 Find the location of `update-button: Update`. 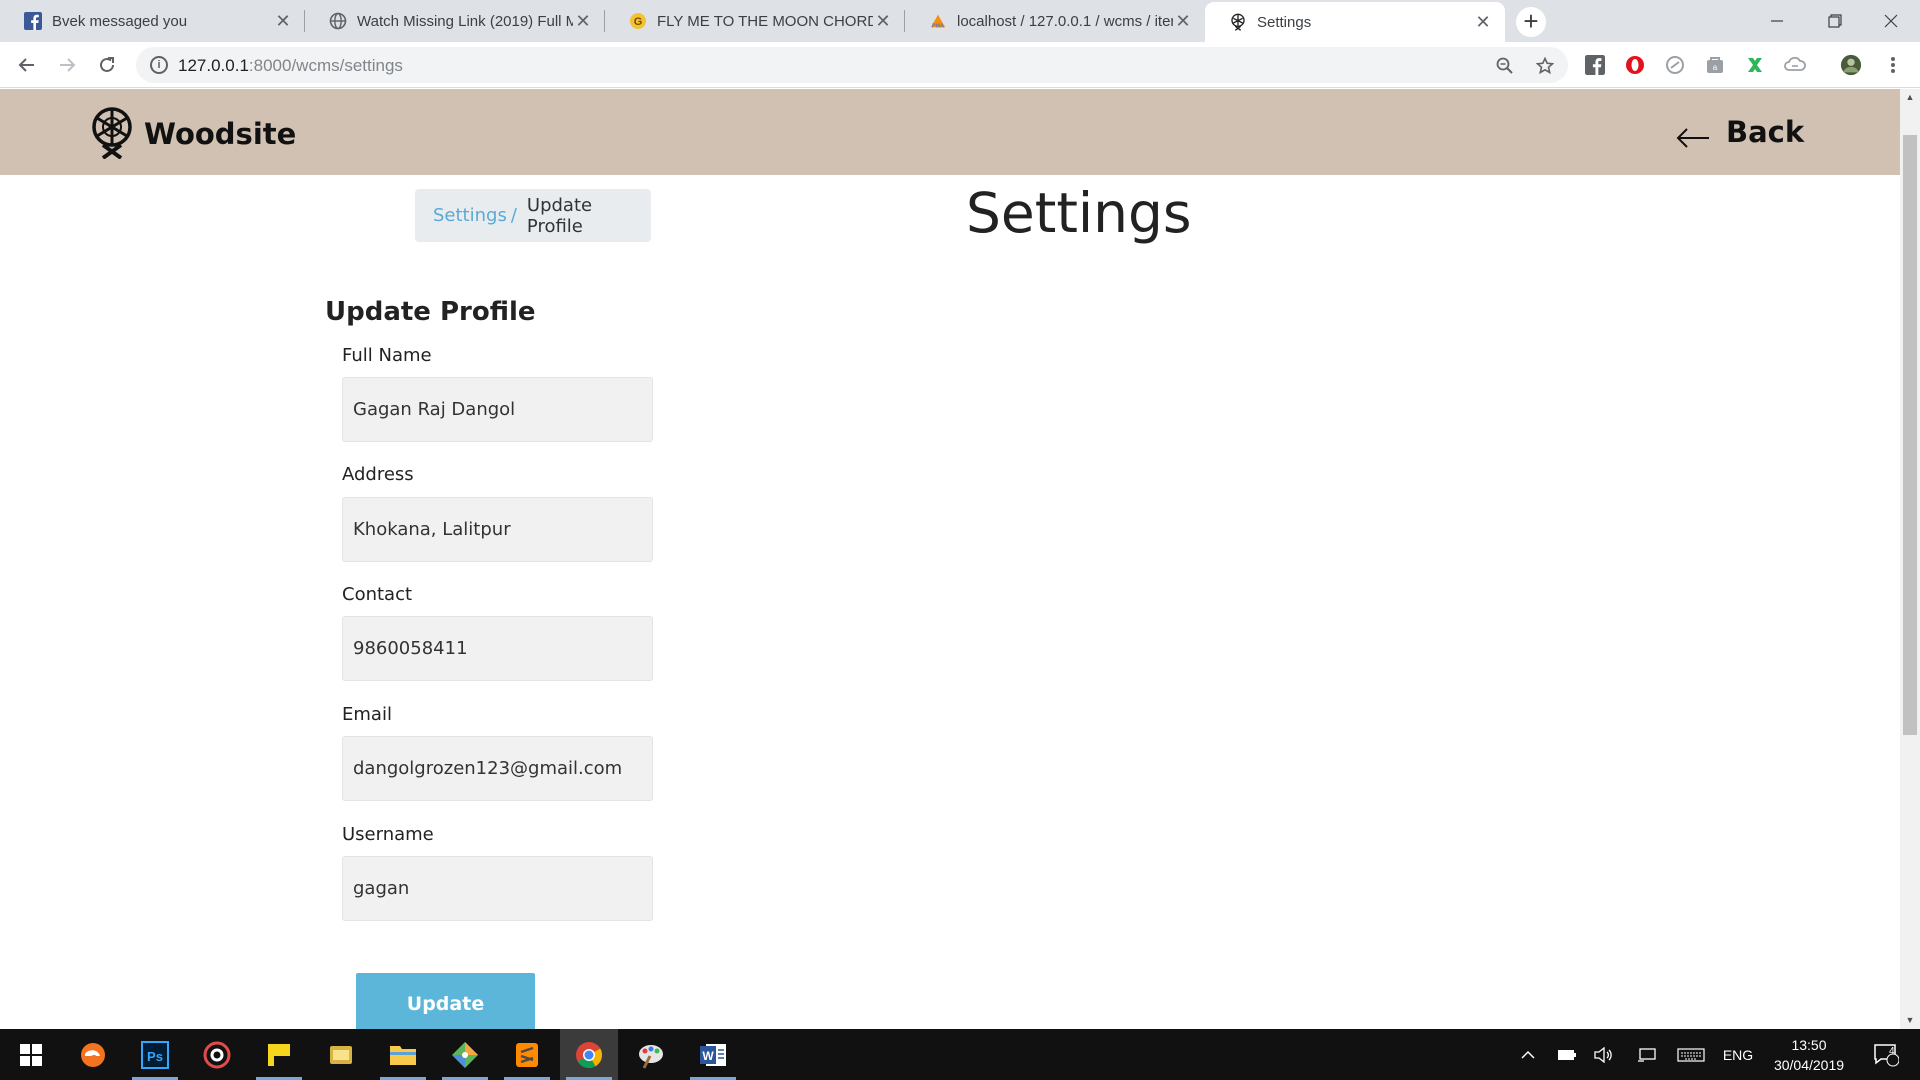

update-button: Update is located at coordinates (445, 1001).